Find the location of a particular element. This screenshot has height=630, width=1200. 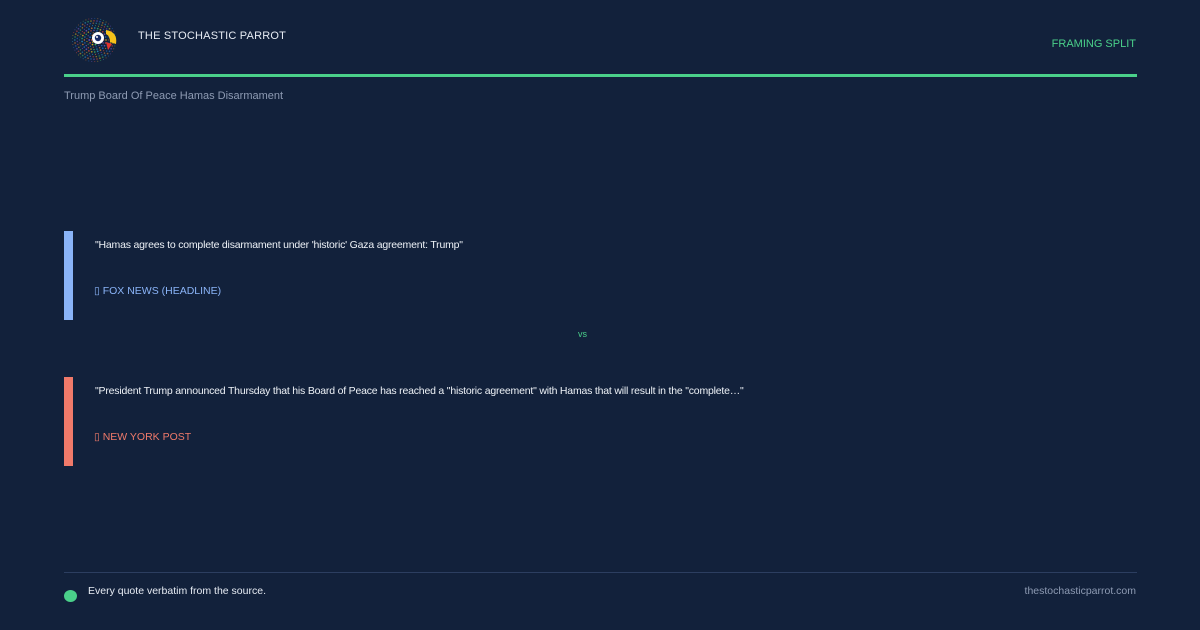

green-dot-icon is located at coordinates (70, 596).